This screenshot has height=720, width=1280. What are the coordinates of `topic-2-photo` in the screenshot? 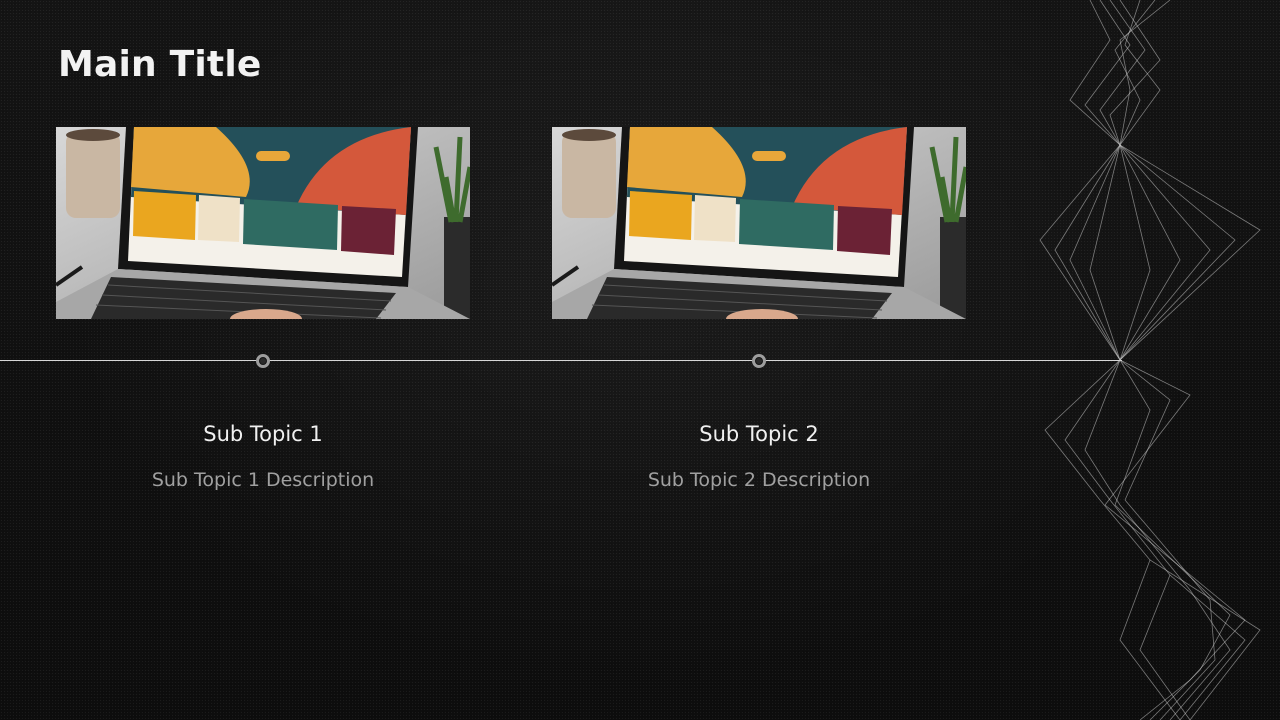 It's located at (759, 223).